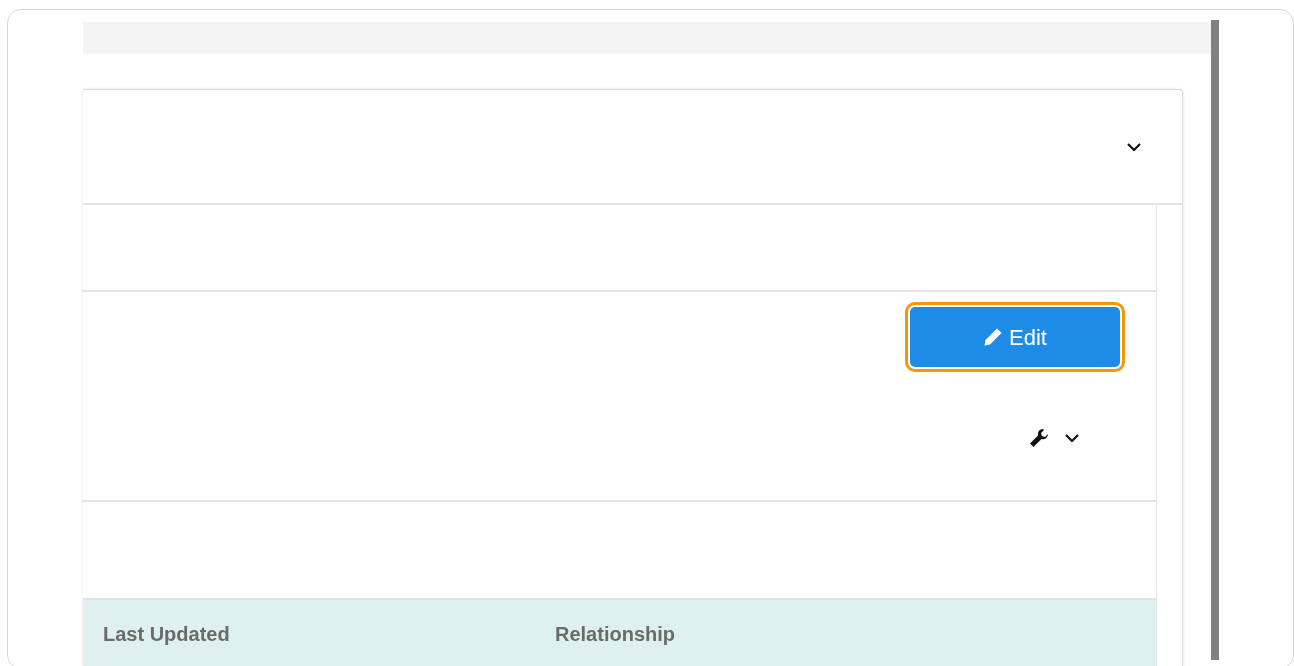 This screenshot has width=1294, height=666. Describe the element at coordinates (329, 634) in the screenshot. I see `column-header: Last Updated` at that location.